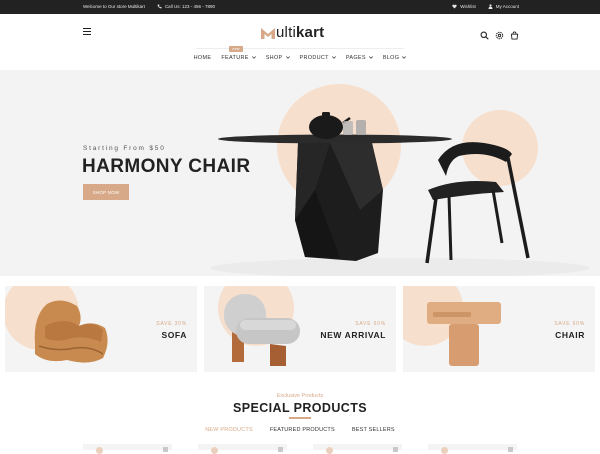 This screenshot has height=454, width=600. I want to click on special-products-subtitle: Exclusive Products, so click(300, 396).